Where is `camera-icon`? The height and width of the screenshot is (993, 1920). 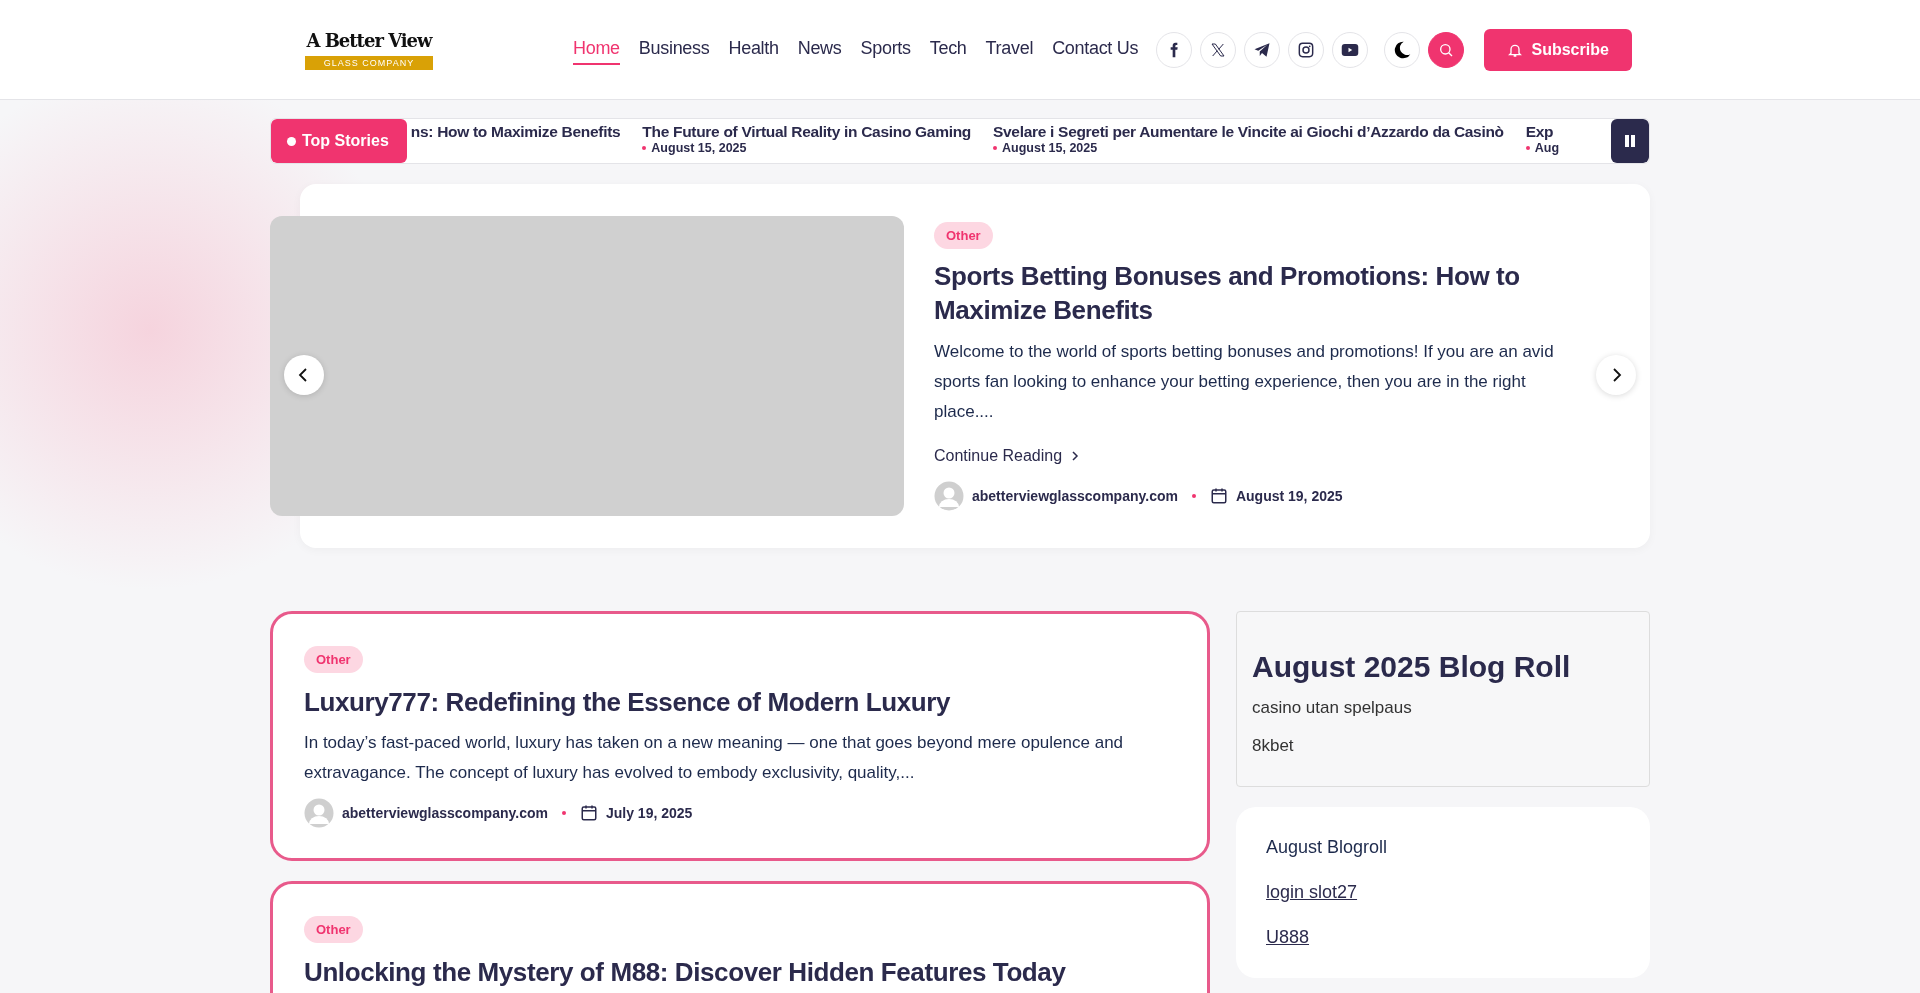 camera-icon is located at coordinates (1306, 49).